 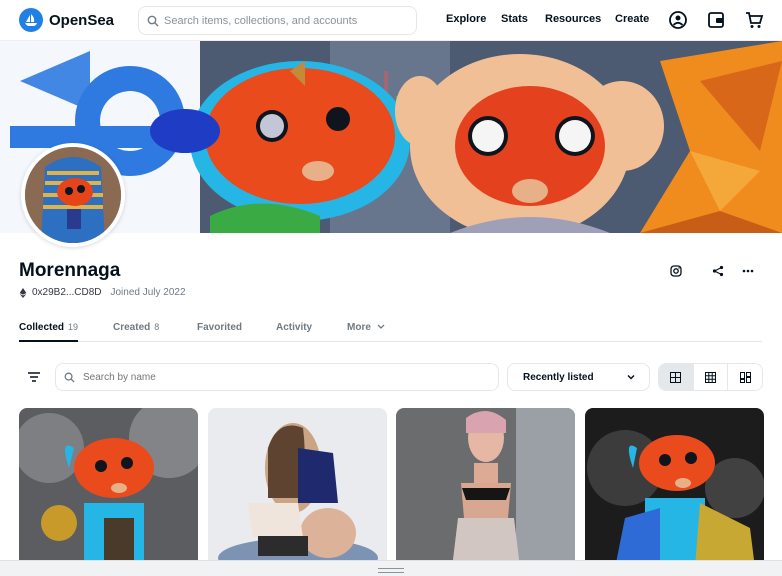 I want to click on small-grid-view-button, so click(x=711, y=377).